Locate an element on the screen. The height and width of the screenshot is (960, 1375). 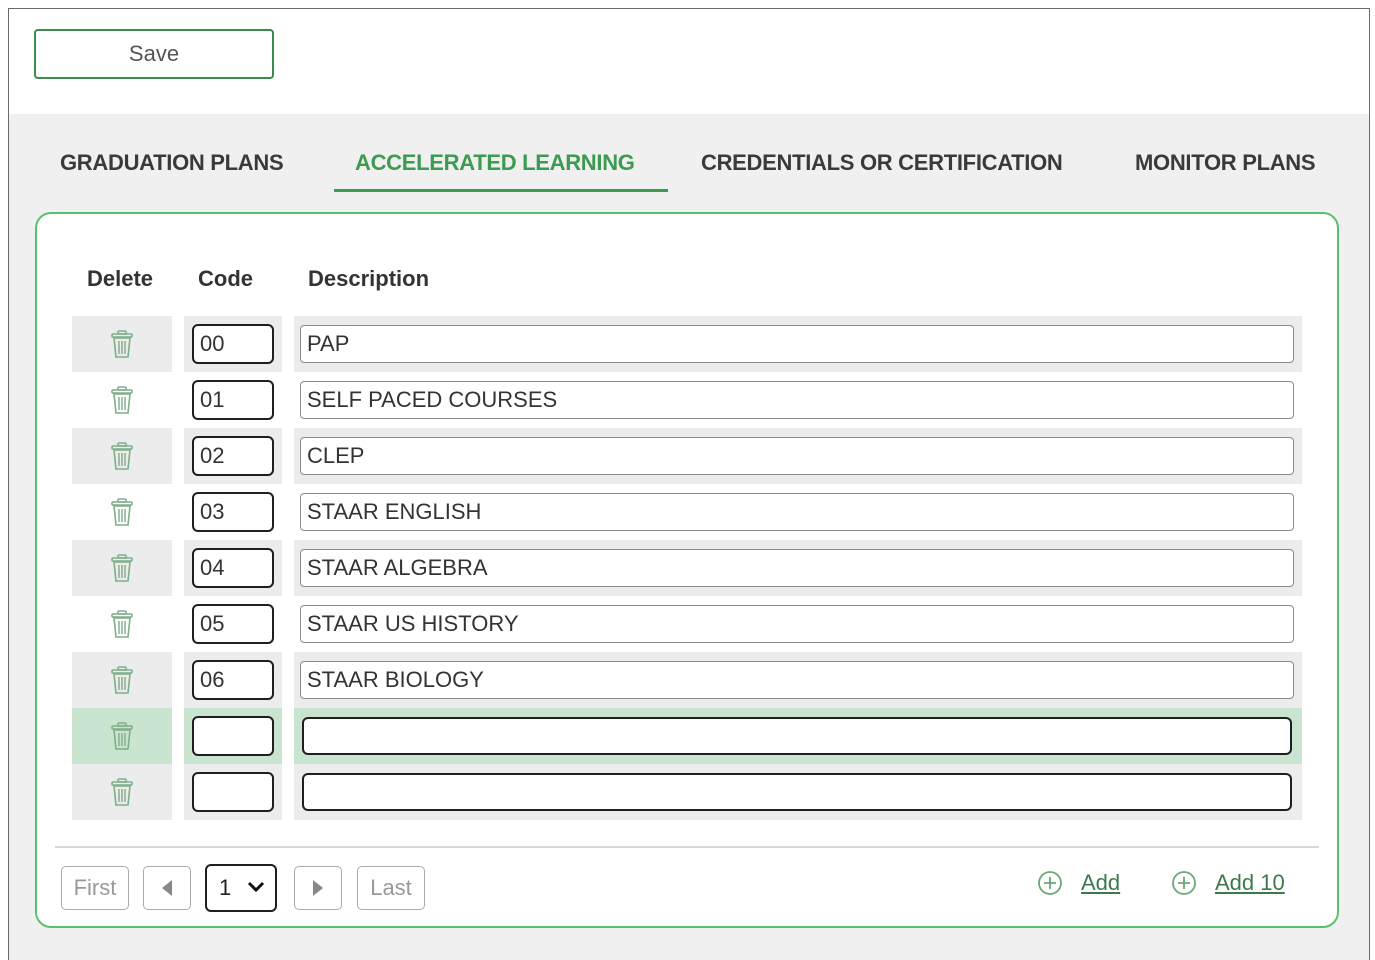
add-10-rows-link: Add 10 is located at coordinates (1228, 883).